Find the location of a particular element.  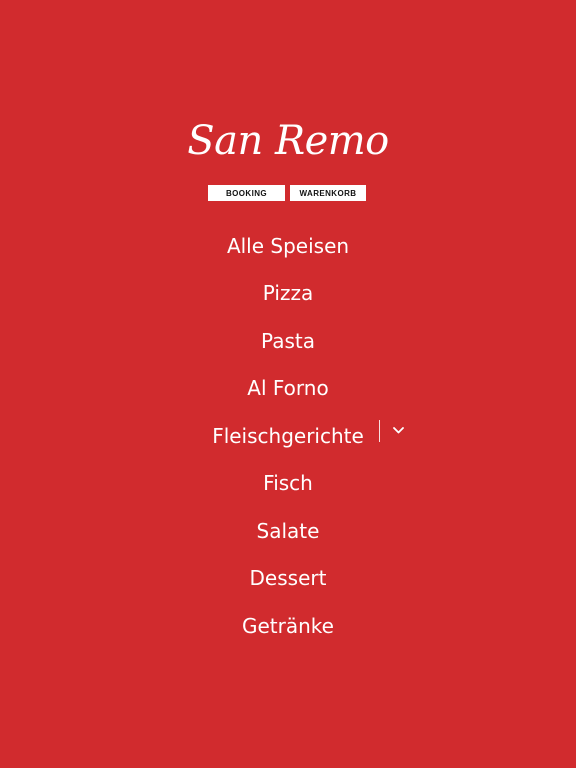

menu-item-fisch: Fisch is located at coordinates (288, 484).